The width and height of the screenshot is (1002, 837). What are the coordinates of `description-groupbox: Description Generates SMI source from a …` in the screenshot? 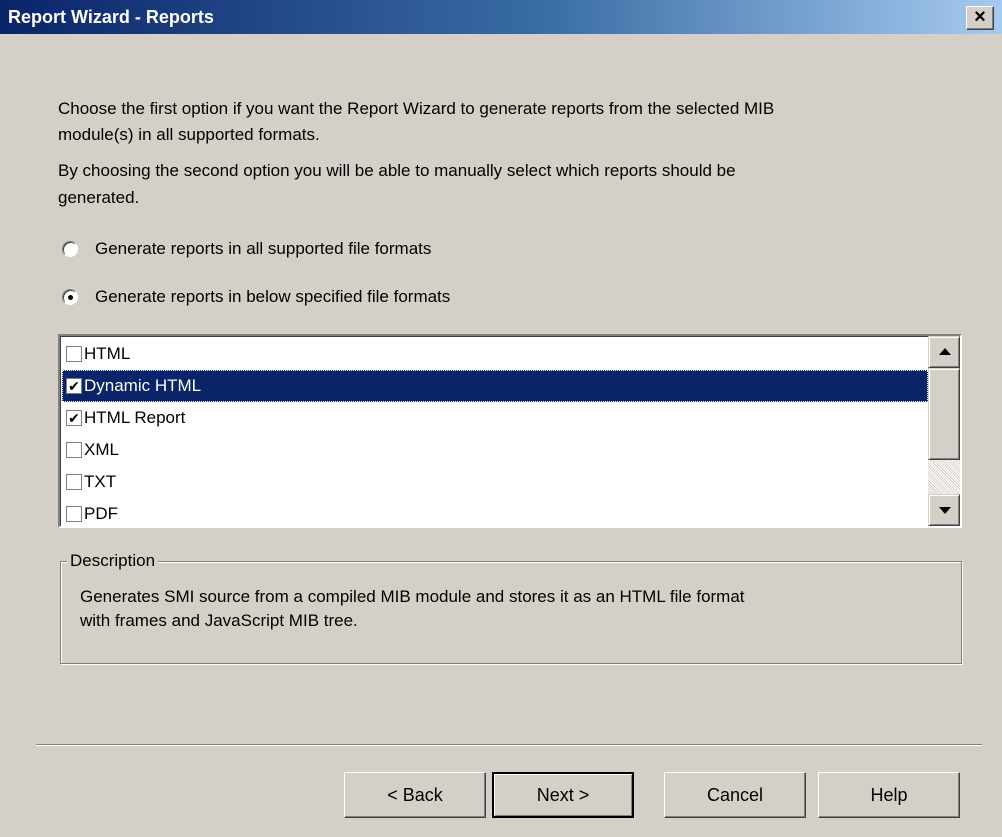 It's located at (511, 607).